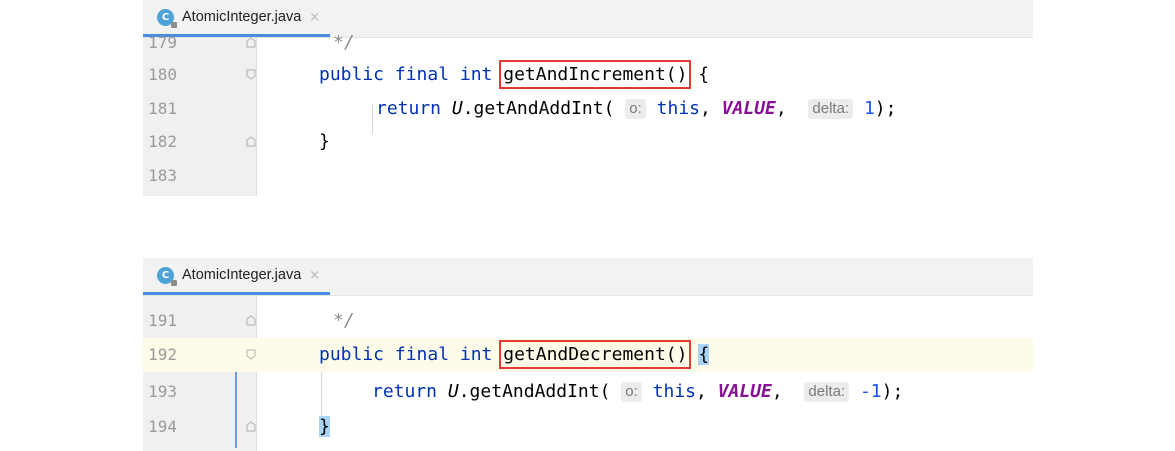  I want to click on matched-open-brace: {, so click(704, 354).